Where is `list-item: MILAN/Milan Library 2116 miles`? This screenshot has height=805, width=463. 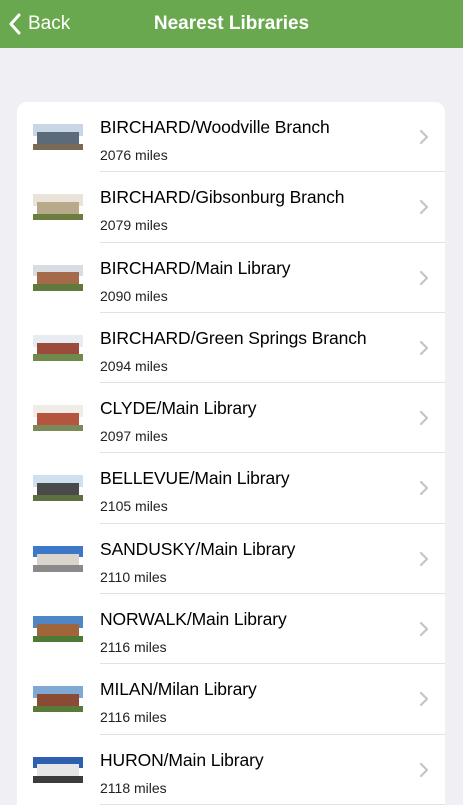 list-item: MILAN/Milan Library 2116 miles is located at coordinates (231, 699).